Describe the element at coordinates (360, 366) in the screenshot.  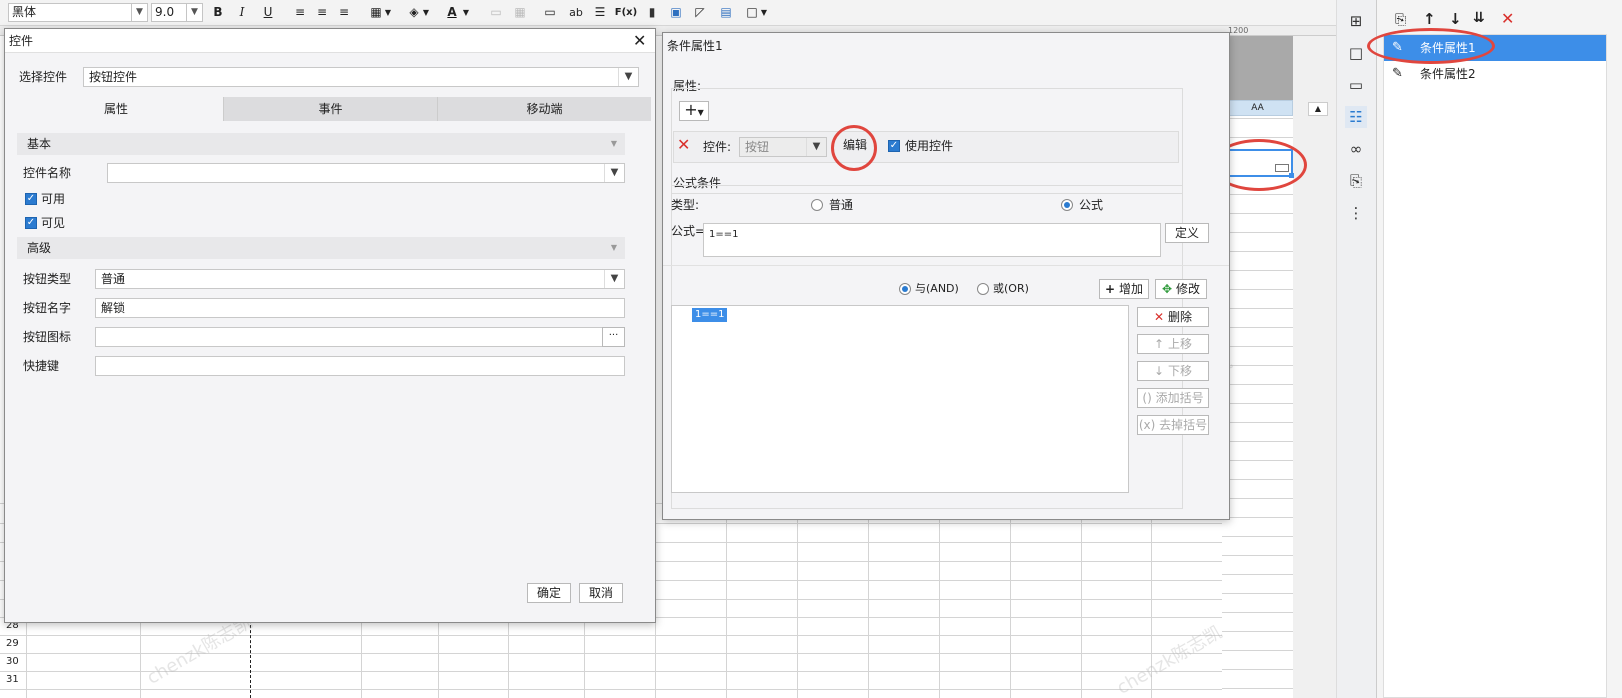
I see `shortcut-input` at that location.